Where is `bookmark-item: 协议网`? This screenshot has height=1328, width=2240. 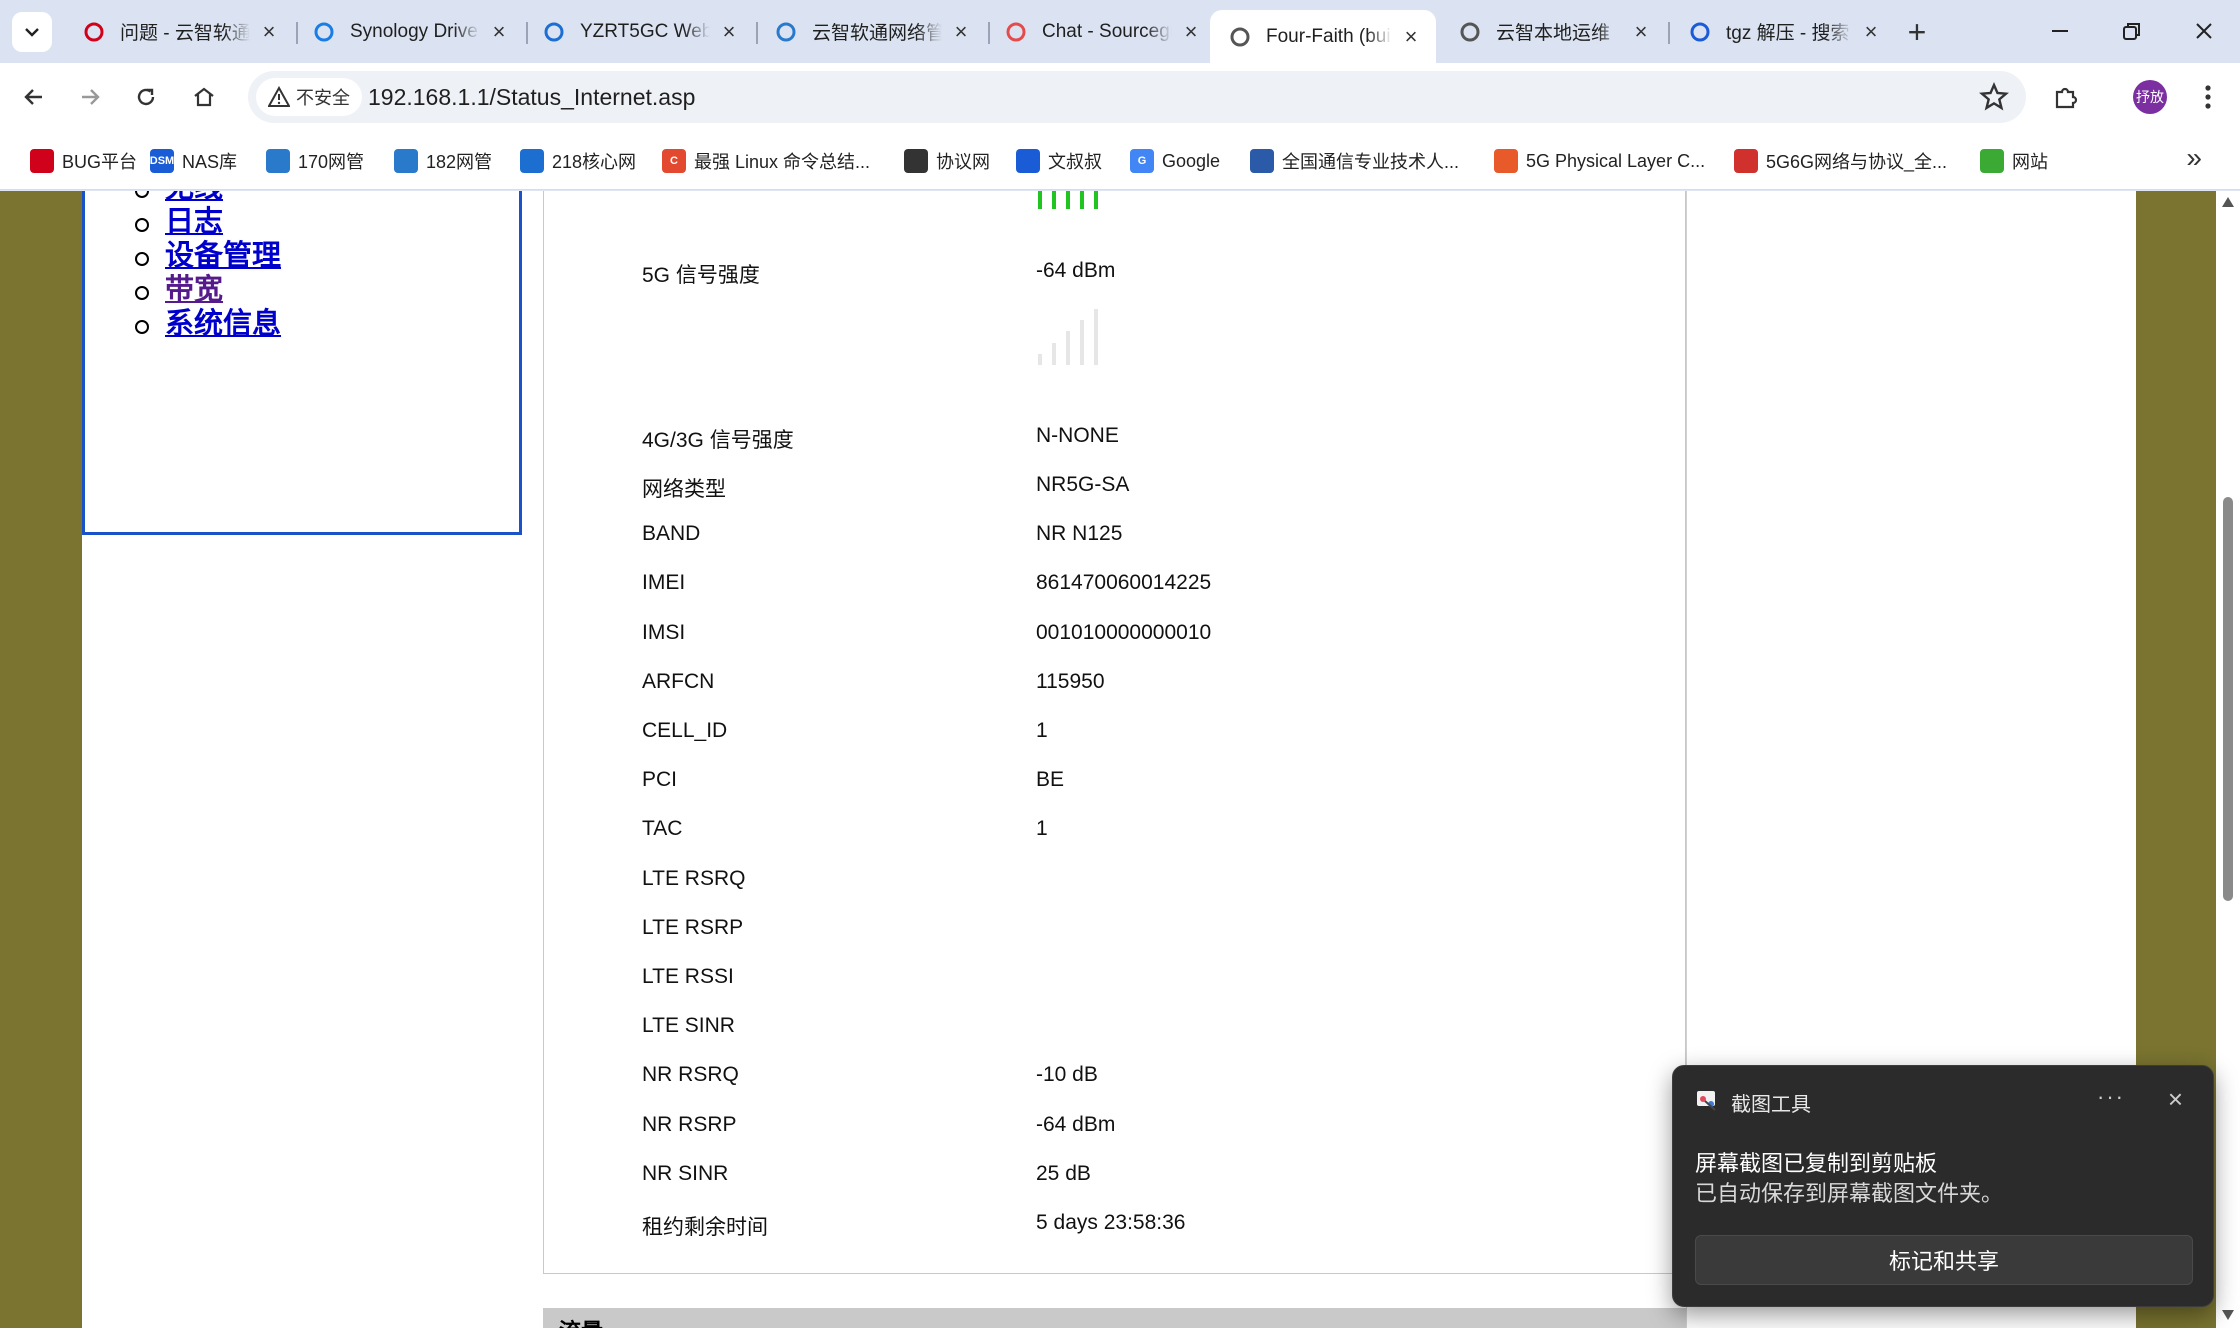
bookmark-item: 协议网 is located at coordinates (947, 161).